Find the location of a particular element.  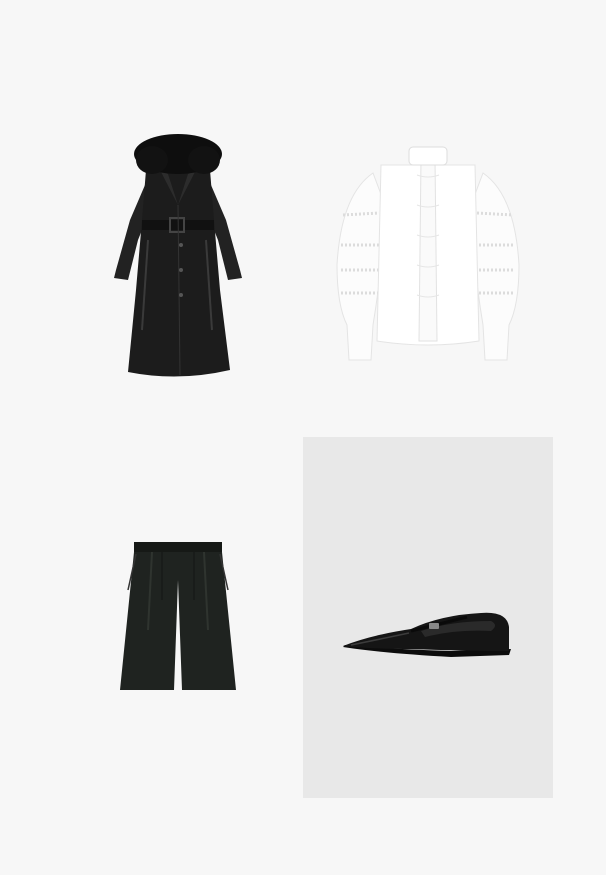

bermuda-shorts-icon is located at coordinates (178, 616).